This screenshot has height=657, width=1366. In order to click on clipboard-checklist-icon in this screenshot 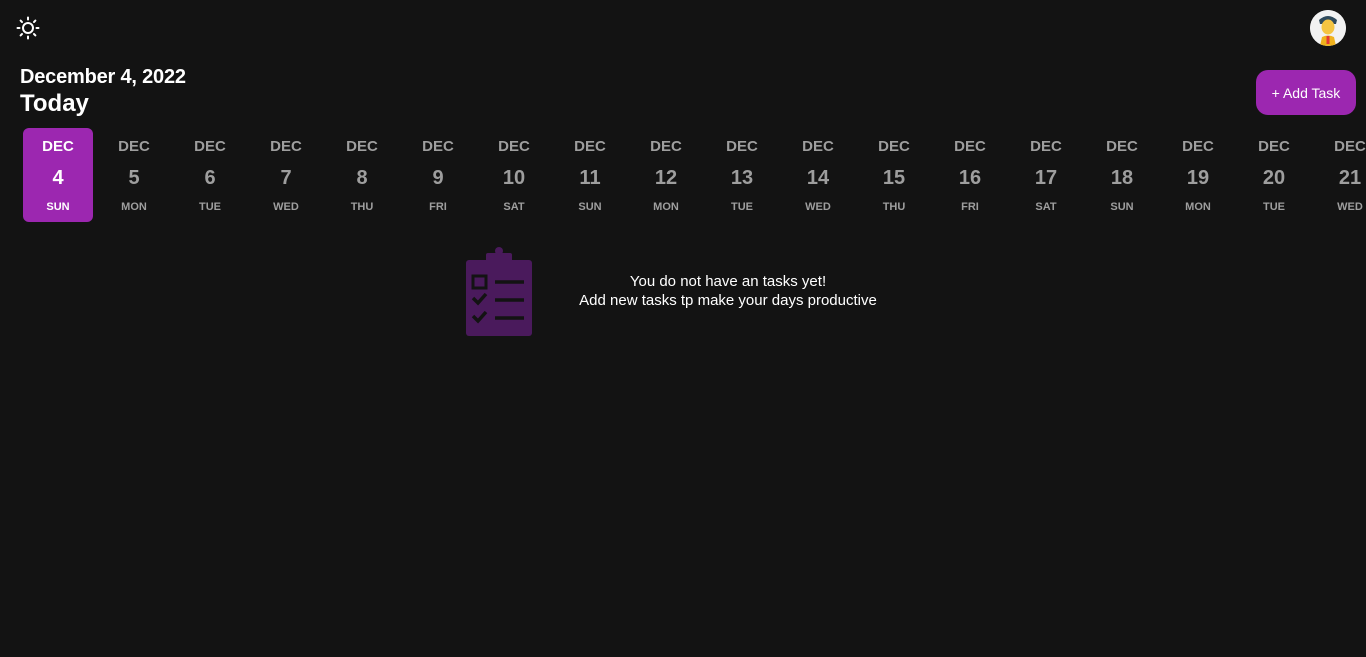, I will do `click(499, 292)`.